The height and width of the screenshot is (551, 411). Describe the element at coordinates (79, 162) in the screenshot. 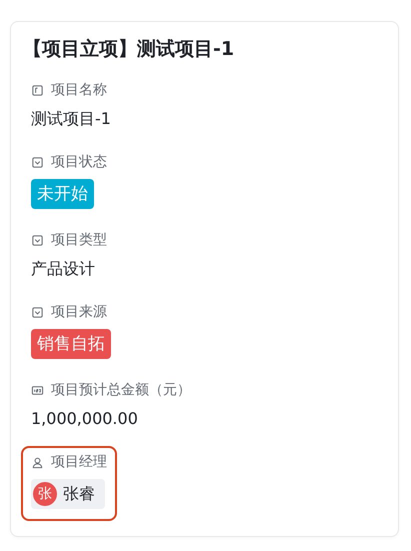

I see `field-label: 项目状态` at that location.